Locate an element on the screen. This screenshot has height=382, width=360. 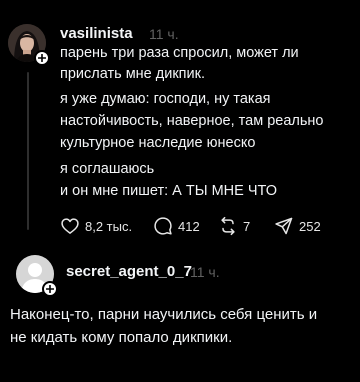
speech-bubble-icon is located at coordinates (163, 226).